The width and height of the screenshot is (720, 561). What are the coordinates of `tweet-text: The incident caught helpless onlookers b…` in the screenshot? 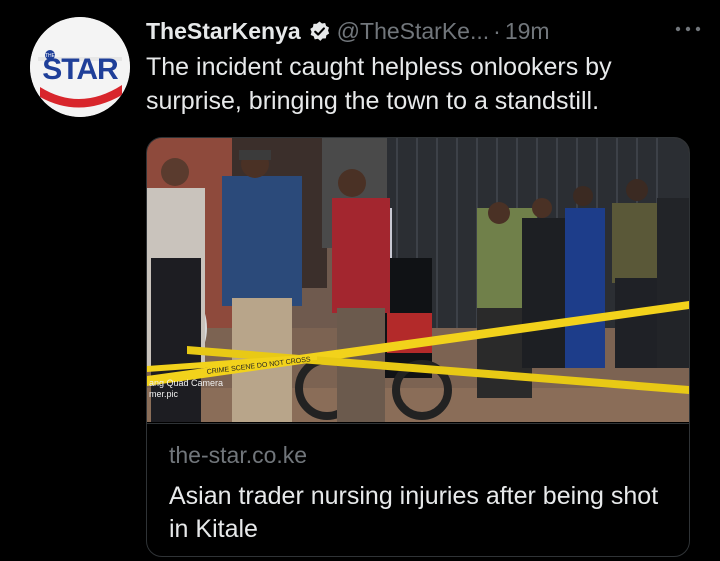 It's located at (379, 84).